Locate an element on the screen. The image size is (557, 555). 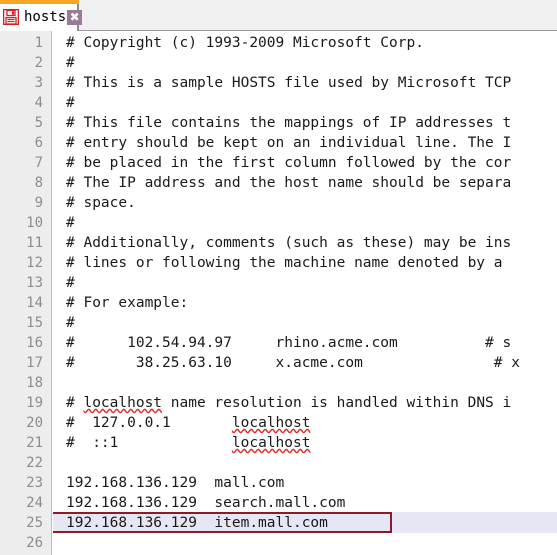
line-number: 6 is located at coordinates (38, 143).